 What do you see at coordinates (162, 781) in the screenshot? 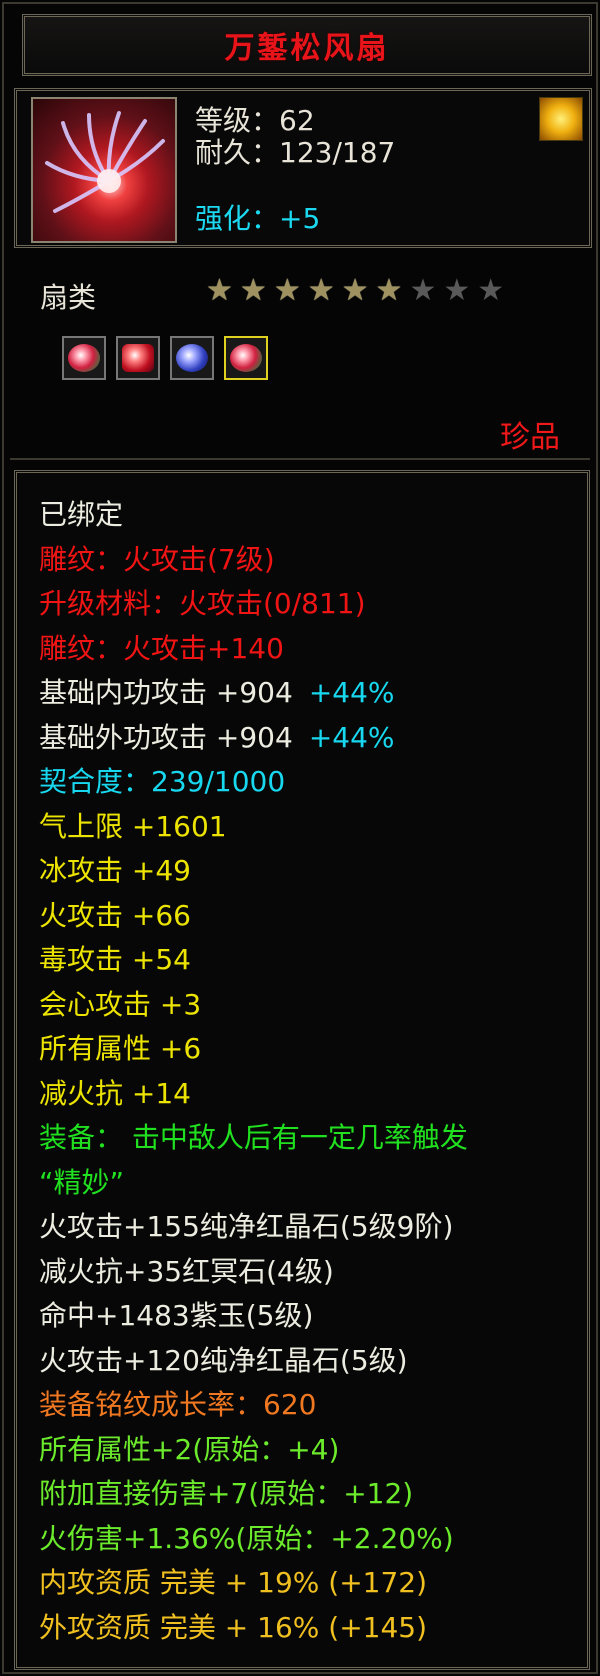
I see `property-text: 契合度：239/1000` at bounding box center [162, 781].